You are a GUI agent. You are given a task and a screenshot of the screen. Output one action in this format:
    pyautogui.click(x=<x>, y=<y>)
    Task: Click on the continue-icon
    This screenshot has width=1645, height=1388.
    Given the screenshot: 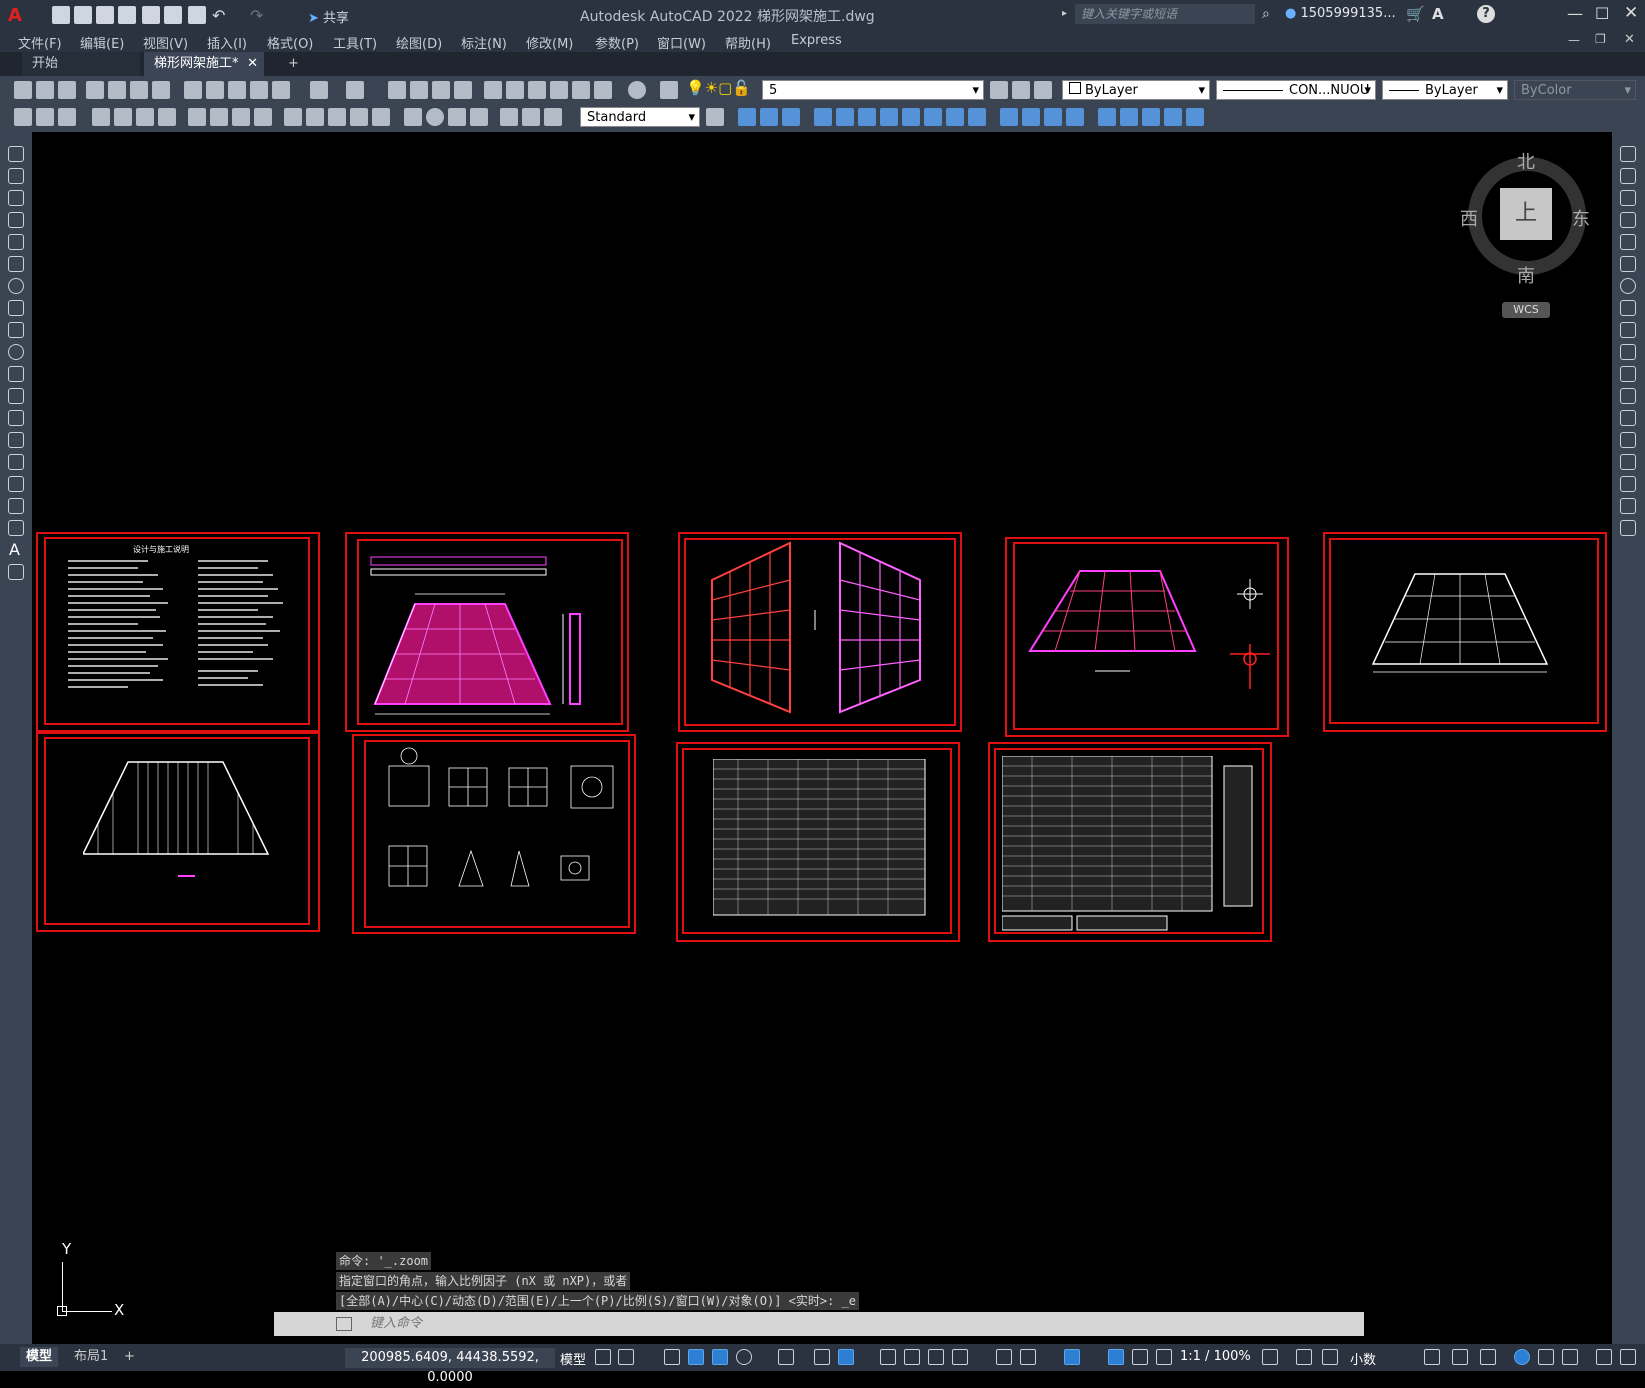 What is the action you would take?
    pyautogui.click(x=337, y=117)
    